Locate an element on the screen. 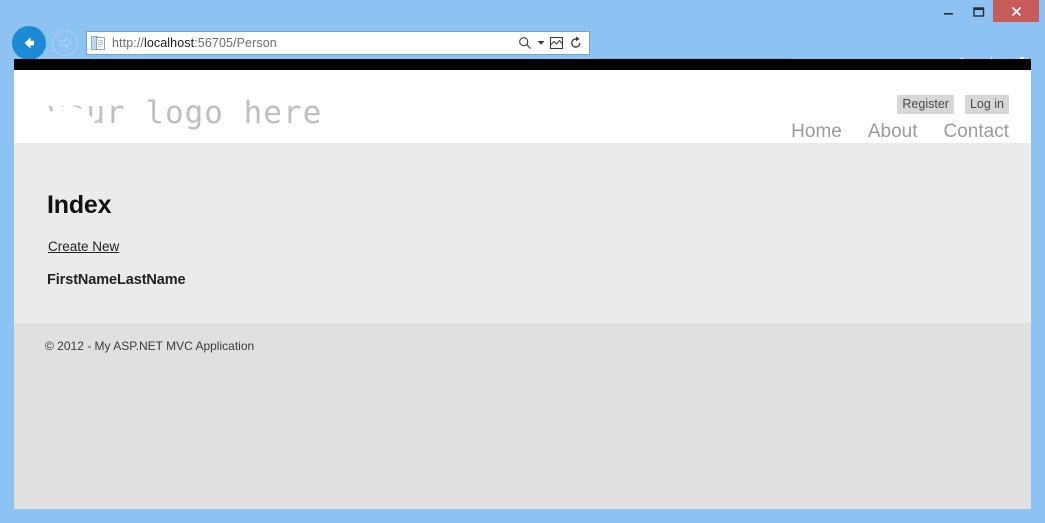 This screenshot has height=523, width=1045. search-dropdown-button is located at coordinates (540, 43).